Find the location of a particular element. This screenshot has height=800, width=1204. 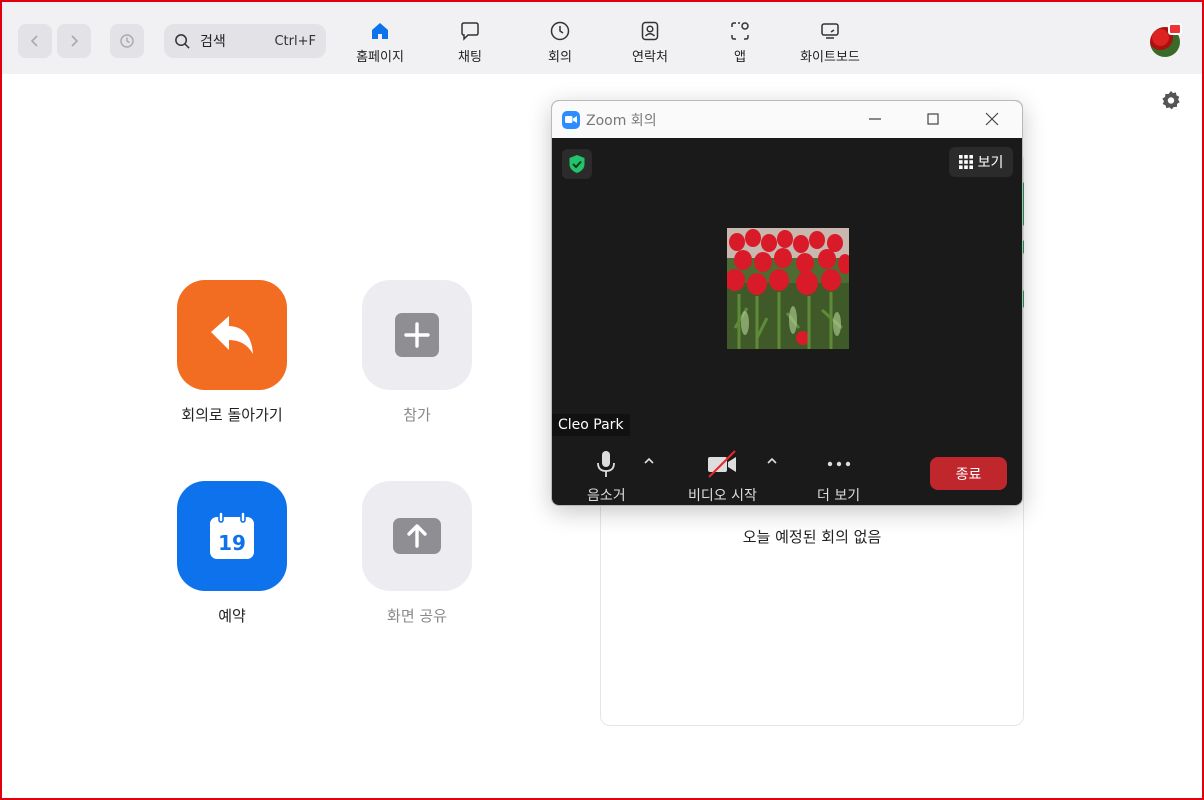

shield-icon is located at coordinates (577, 164).